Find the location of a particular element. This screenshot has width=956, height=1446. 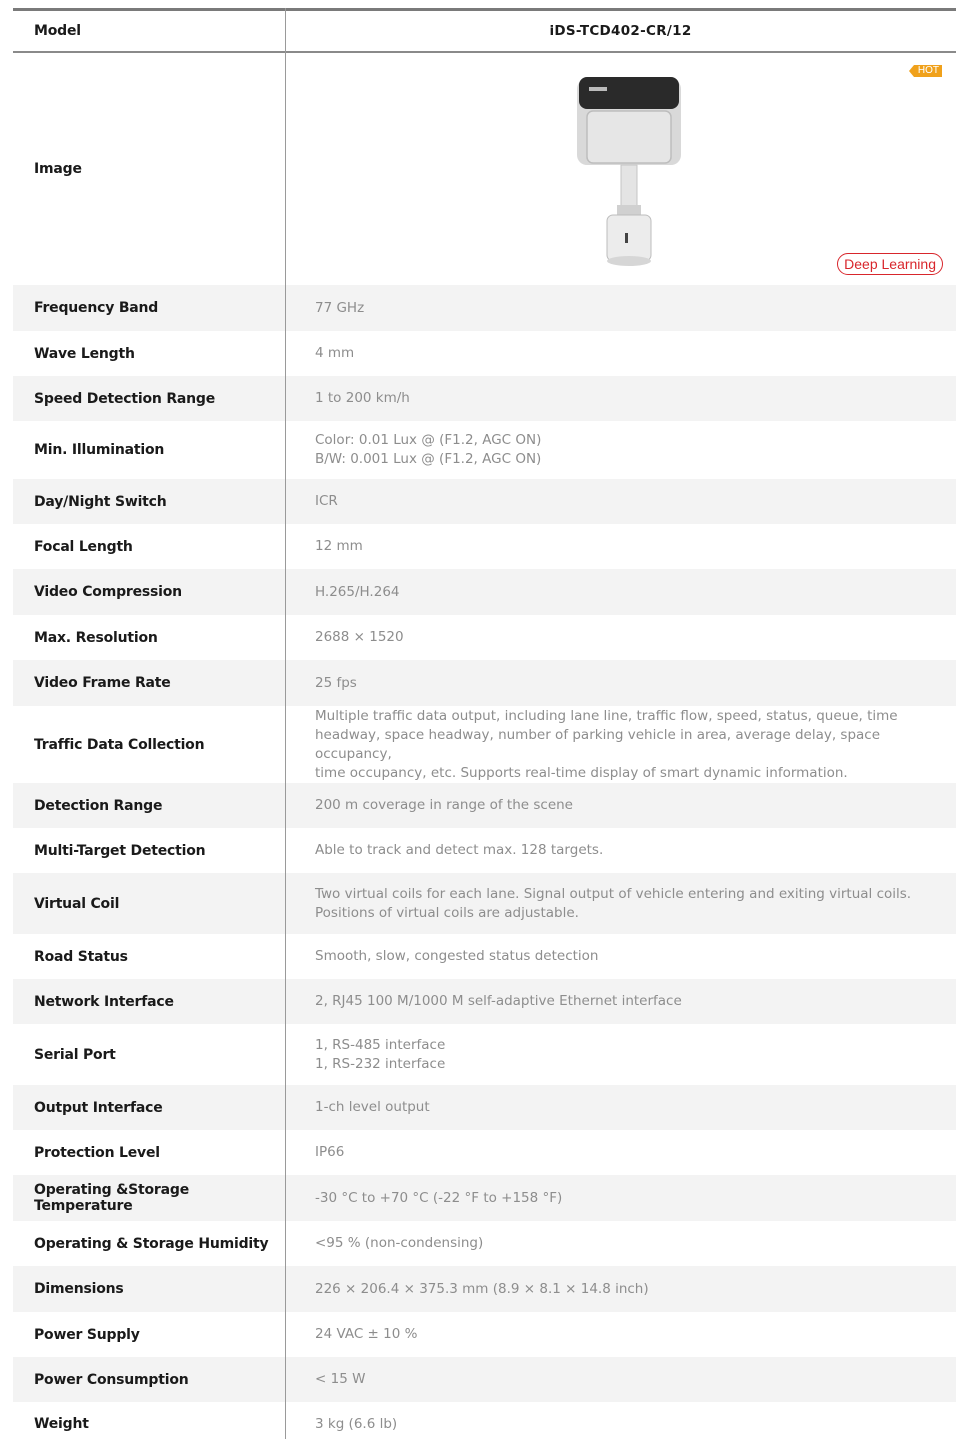

spec-label: Wave Length is located at coordinates (84, 353).